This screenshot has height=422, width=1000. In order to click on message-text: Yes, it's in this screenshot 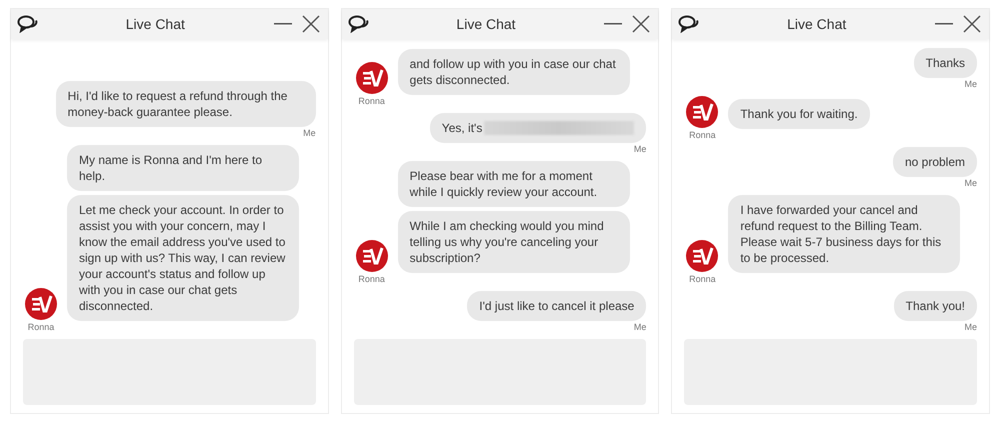, I will do `click(462, 128)`.